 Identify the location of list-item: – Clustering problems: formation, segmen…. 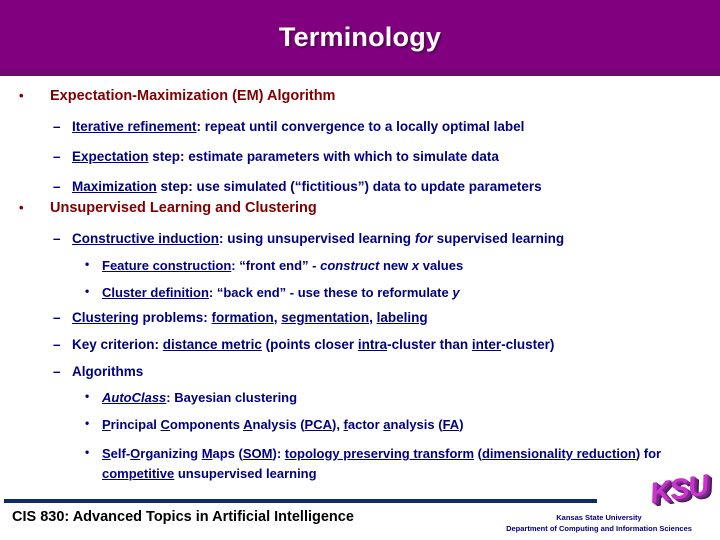
(240, 317).